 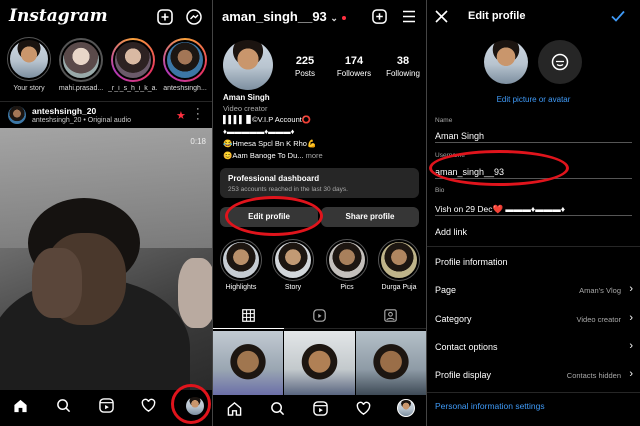 I want to click on profile-information-heading: Profile information, so click(x=471, y=262).